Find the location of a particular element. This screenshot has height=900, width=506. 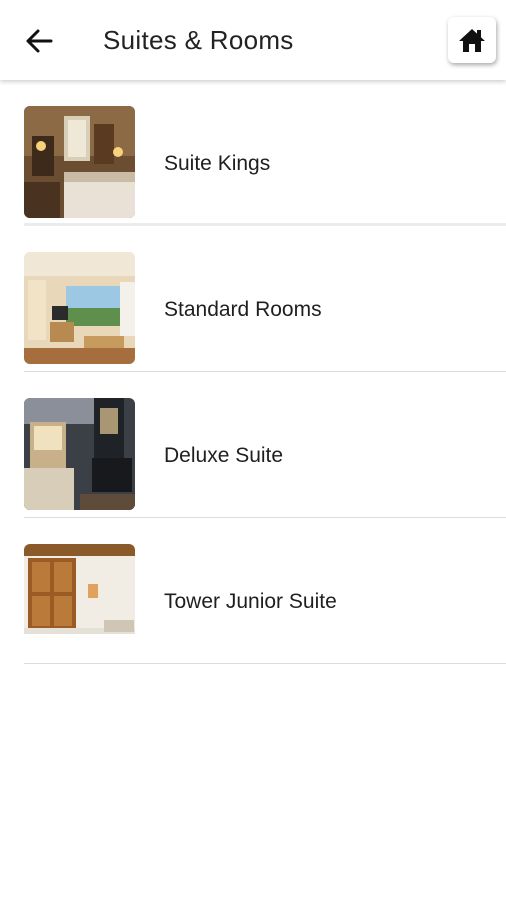

suite-kings-photo is located at coordinates (79, 162).